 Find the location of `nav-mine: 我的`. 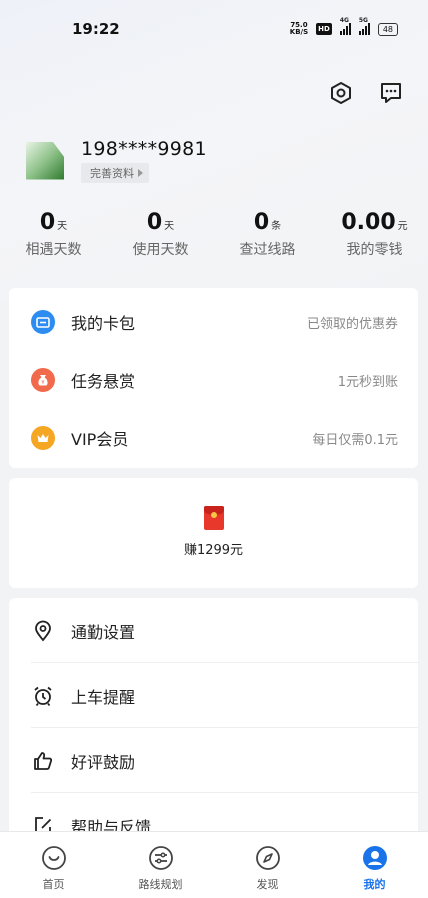

nav-mine: 我的 is located at coordinates (374, 865).